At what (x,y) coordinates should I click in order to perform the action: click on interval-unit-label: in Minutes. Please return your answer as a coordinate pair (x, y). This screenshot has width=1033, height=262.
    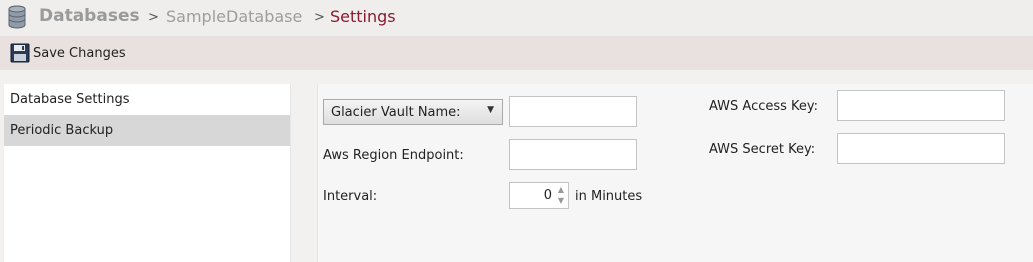
    Looking at the image, I should click on (609, 196).